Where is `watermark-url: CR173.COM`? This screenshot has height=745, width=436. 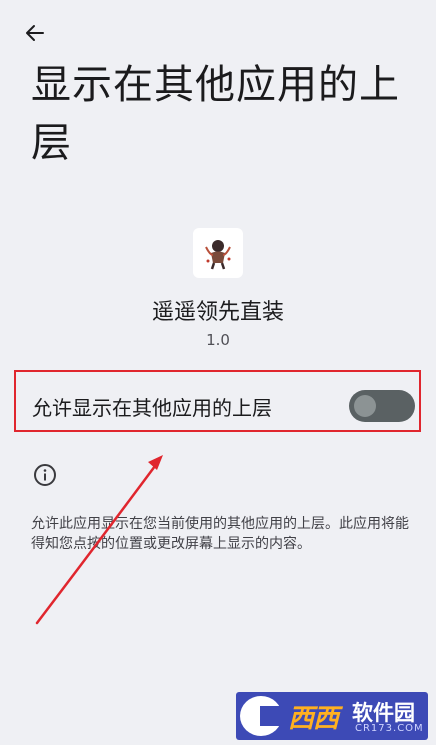 watermark-url: CR173.COM is located at coordinates (389, 728).